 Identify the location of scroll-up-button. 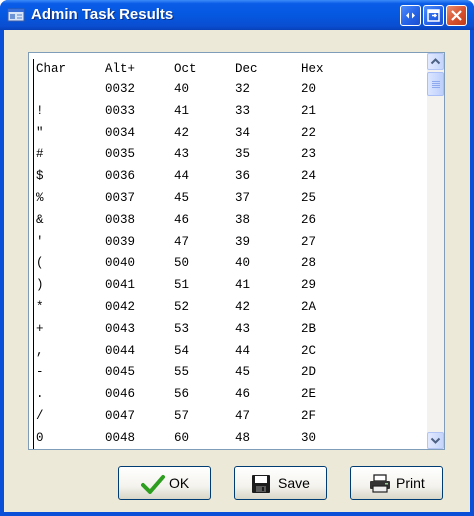
(435, 61).